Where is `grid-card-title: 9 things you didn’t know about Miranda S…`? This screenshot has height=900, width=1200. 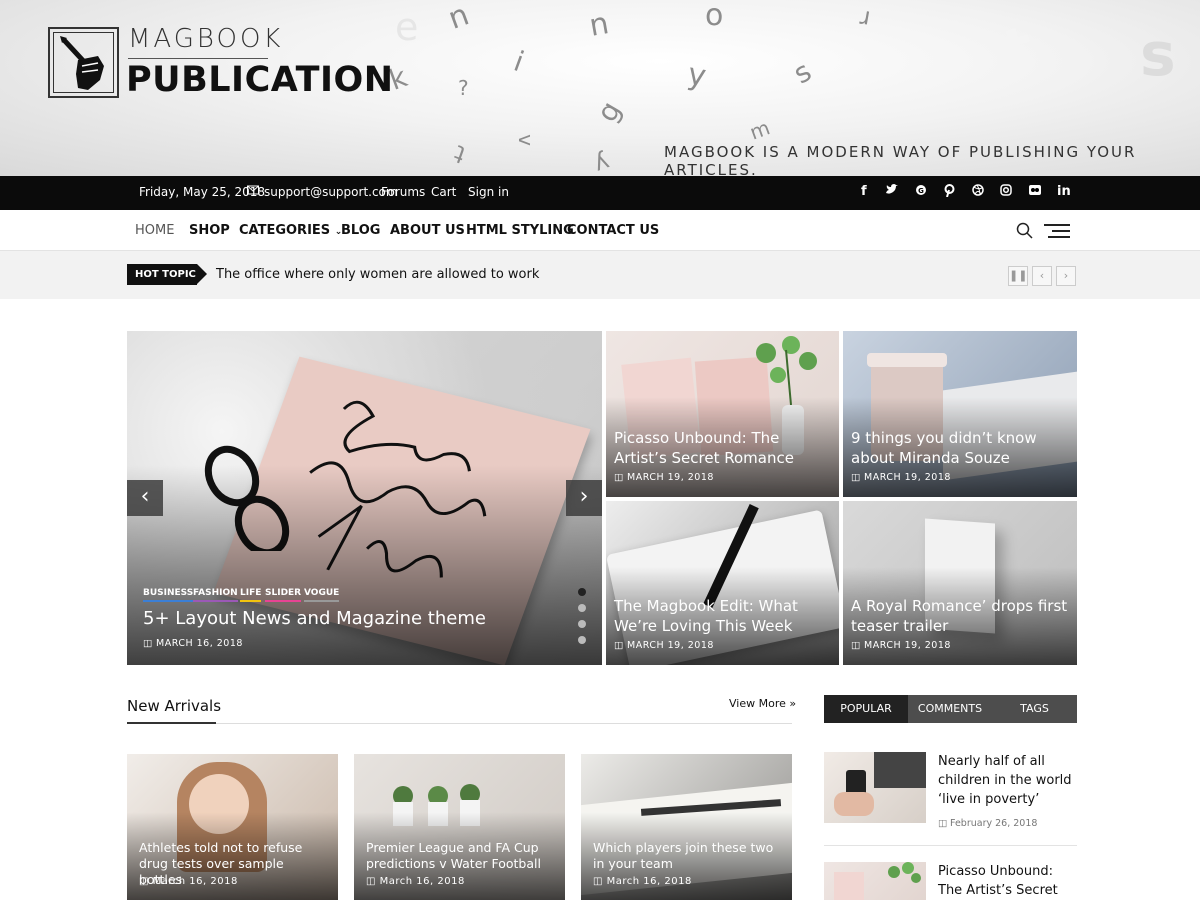 grid-card-title: 9 things you didn’t know about Miranda S… is located at coordinates (960, 448).